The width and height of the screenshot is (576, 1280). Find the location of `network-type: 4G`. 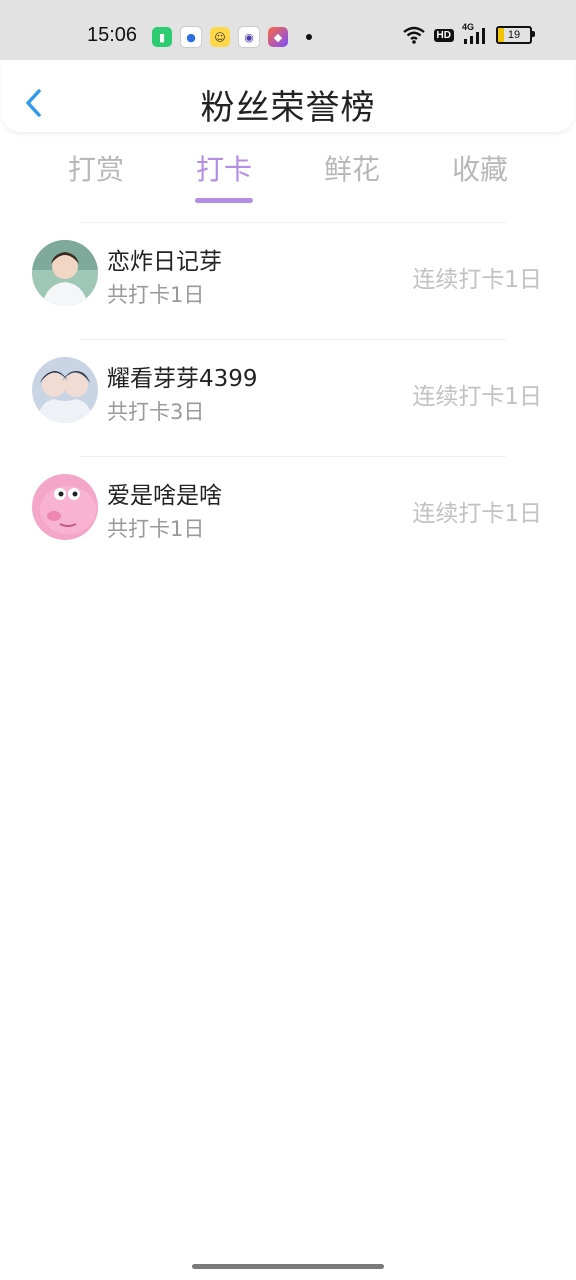

network-type: 4G is located at coordinates (468, 27).